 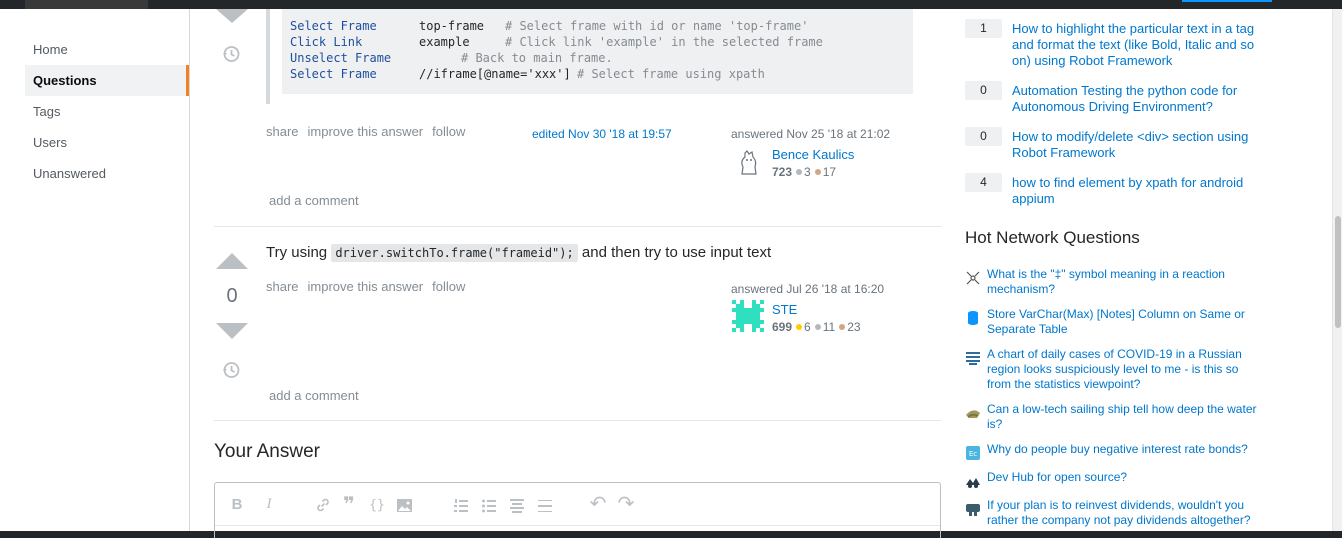 I want to click on gold-badge-icon, so click(x=799, y=327).